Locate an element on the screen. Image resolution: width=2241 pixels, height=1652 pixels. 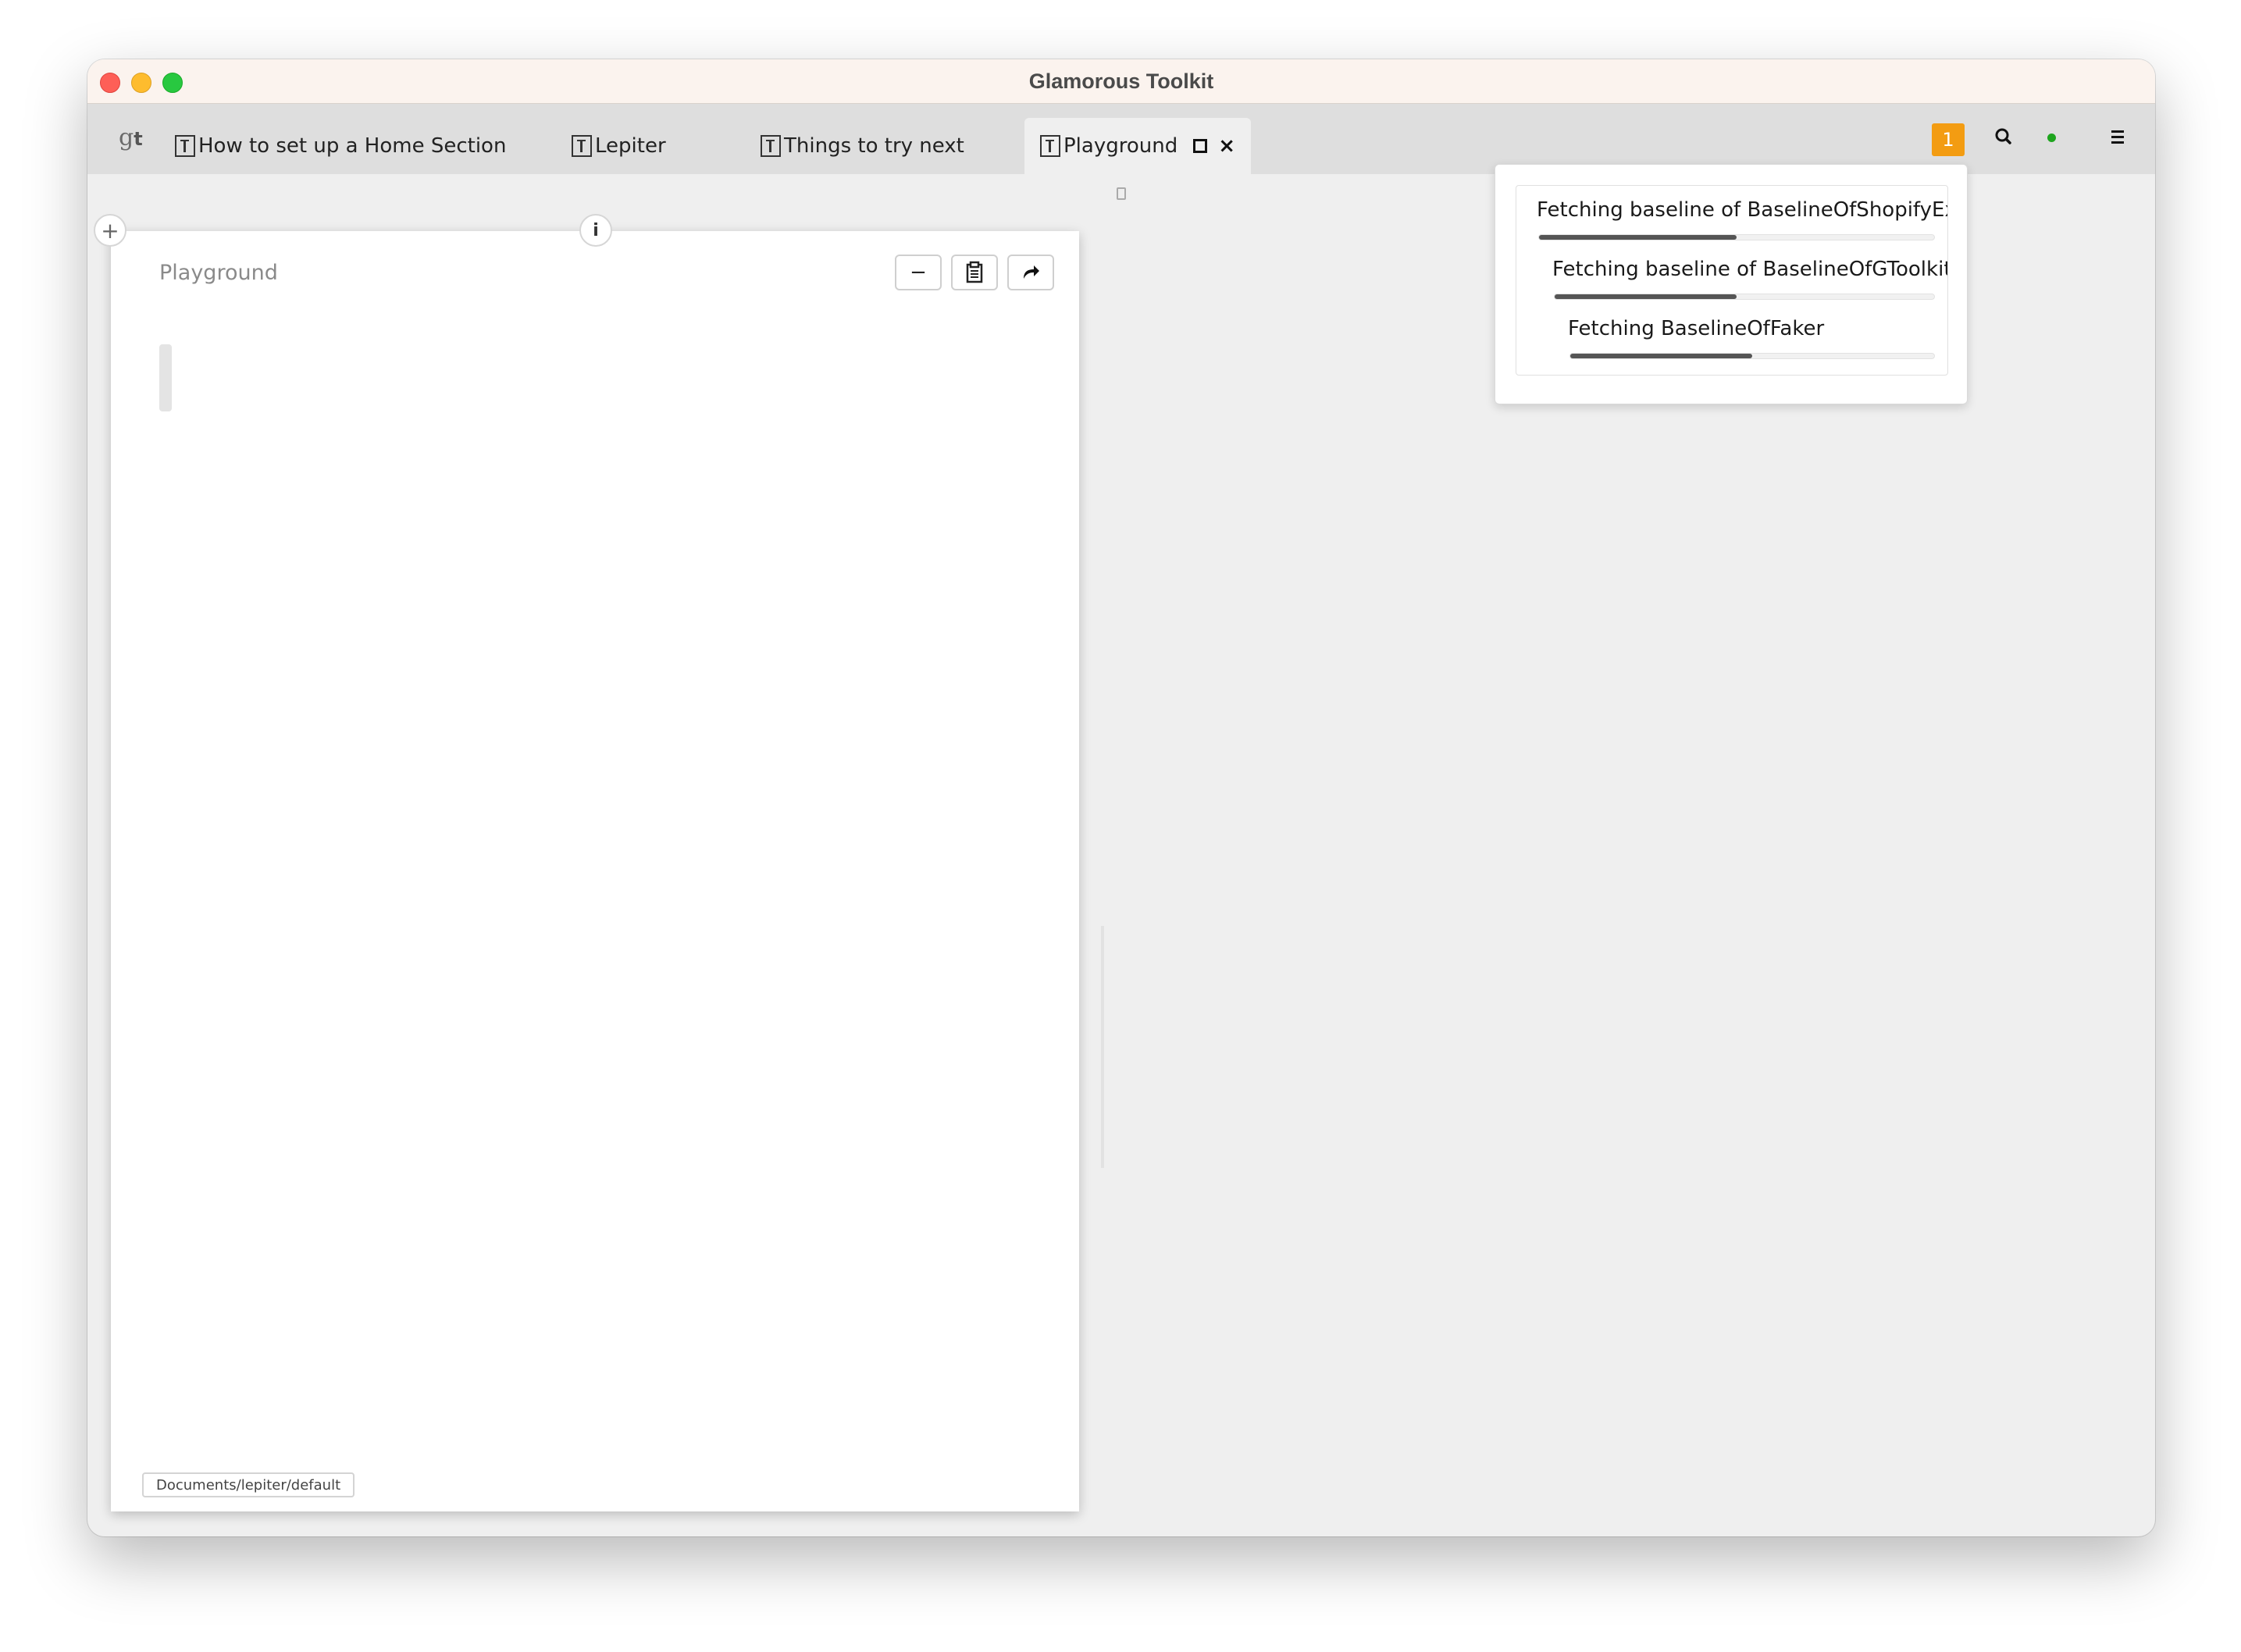
tab-playground: Playground × is located at coordinates (1137, 146).